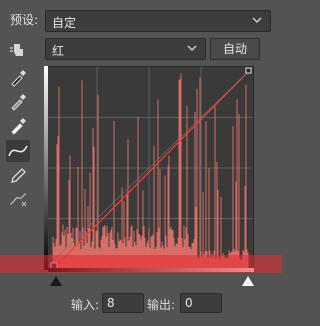 The width and height of the screenshot is (320, 326). Describe the element at coordinates (18, 126) in the screenshot. I see `white-point-eyedropper-icon` at that location.